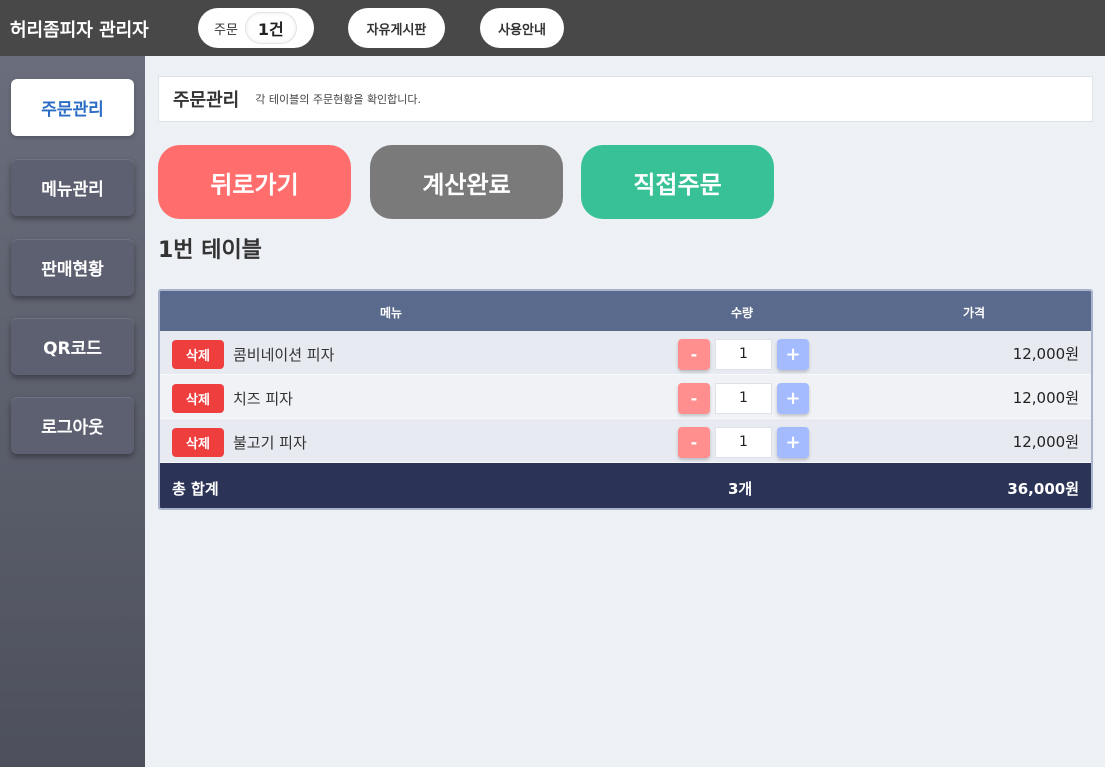 This screenshot has width=1105, height=767. Describe the element at coordinates (79, 30) in the screenshot. I see `app-title: 허리좀피자 관리자` at that location.